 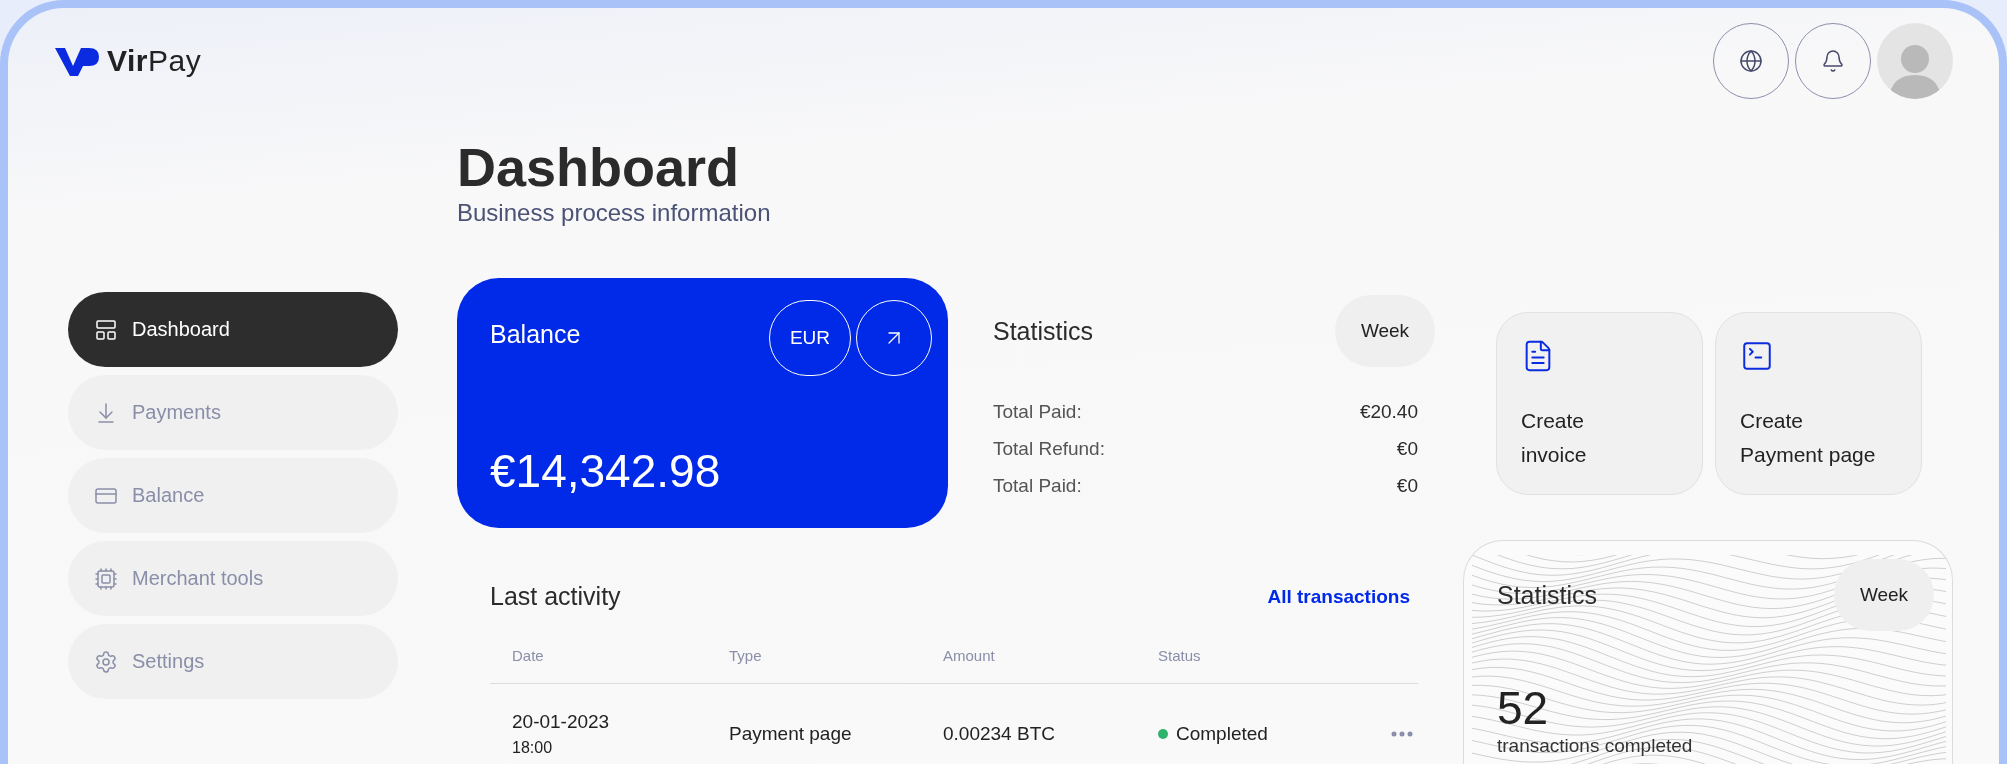 What do you see at coordinates (233, 329) in the screenshot?
I see `sidebar-item: Dashboard` at bounding box center [233, 329].